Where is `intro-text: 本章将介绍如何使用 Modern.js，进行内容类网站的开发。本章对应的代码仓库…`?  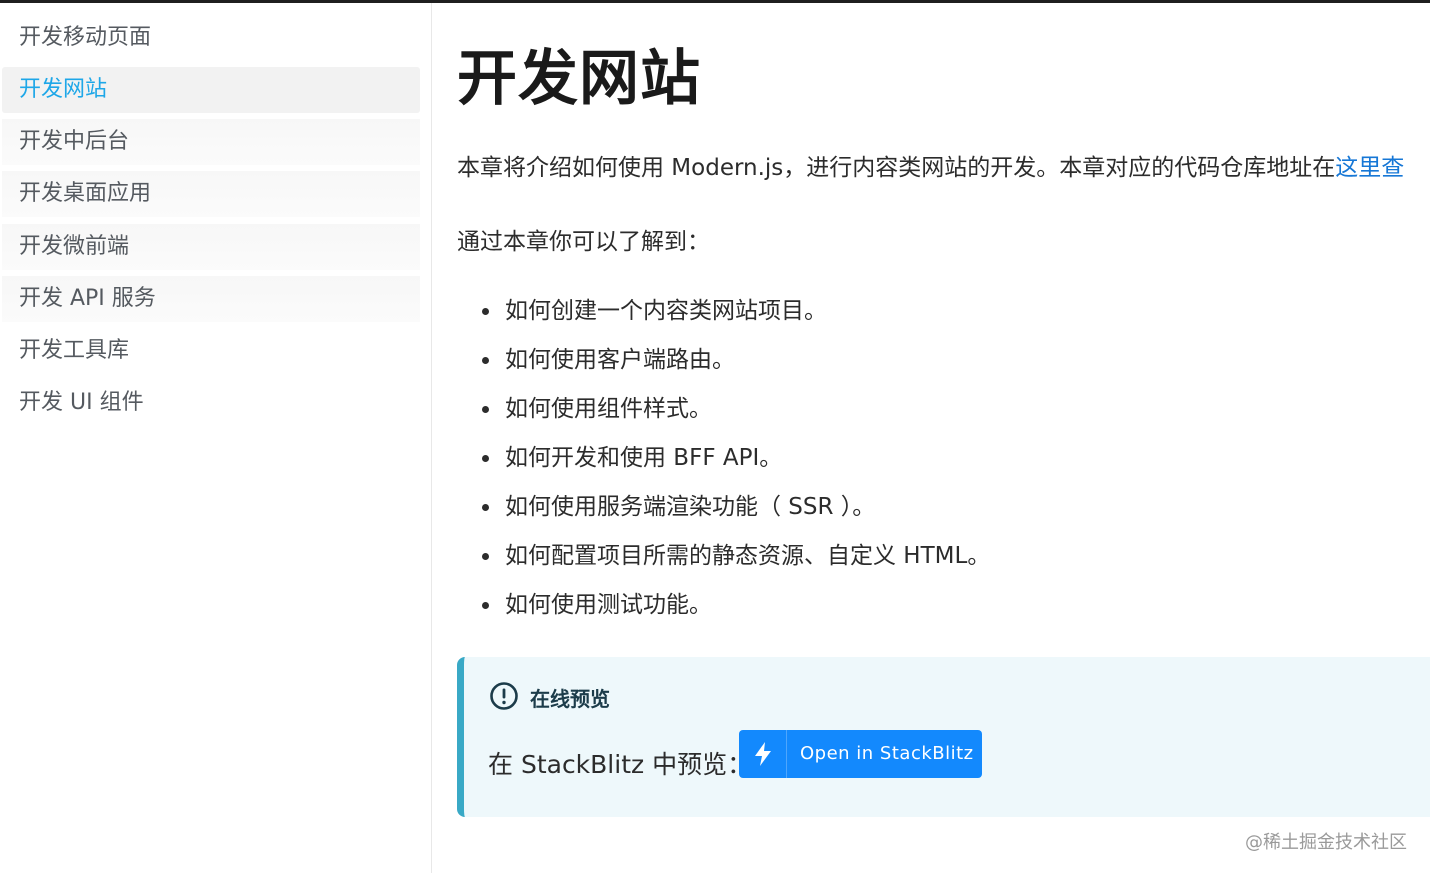
intro-text: 本章将介绍如何使用 Modern.js，进行内容类网站的开发。本章对应的代码仓库… is located at coordinates (896, 168).